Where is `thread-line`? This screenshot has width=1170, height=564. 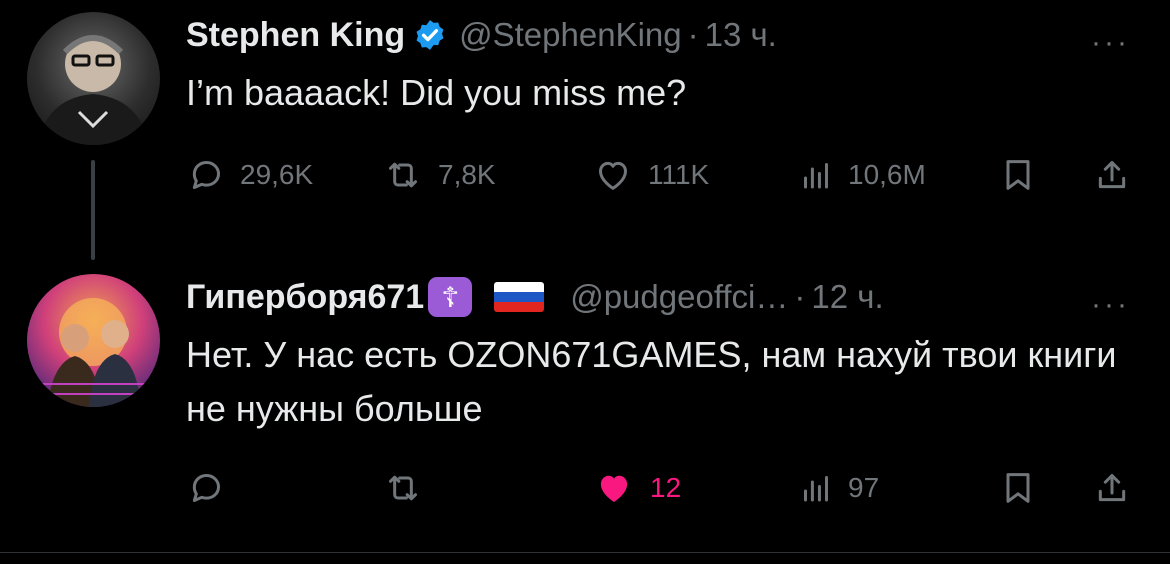
thread-line is located at coordinates (93, 210).